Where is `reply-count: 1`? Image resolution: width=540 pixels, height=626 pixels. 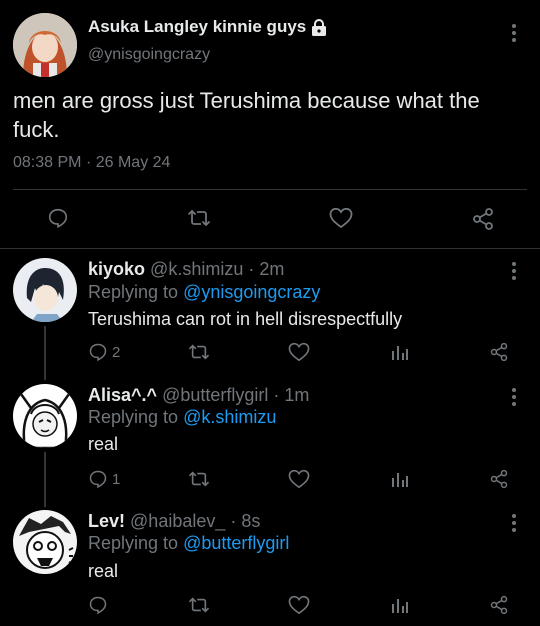
reply-count: 1 is located at coordinates (116, 479).